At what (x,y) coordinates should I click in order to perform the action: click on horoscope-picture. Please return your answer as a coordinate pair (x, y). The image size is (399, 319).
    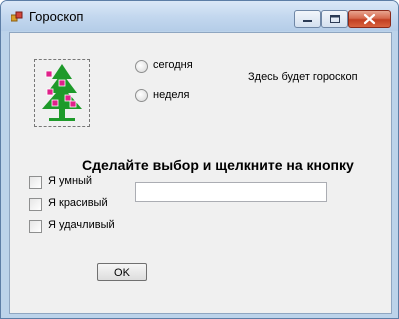
    Looking at the image, I should click on (62, 93).